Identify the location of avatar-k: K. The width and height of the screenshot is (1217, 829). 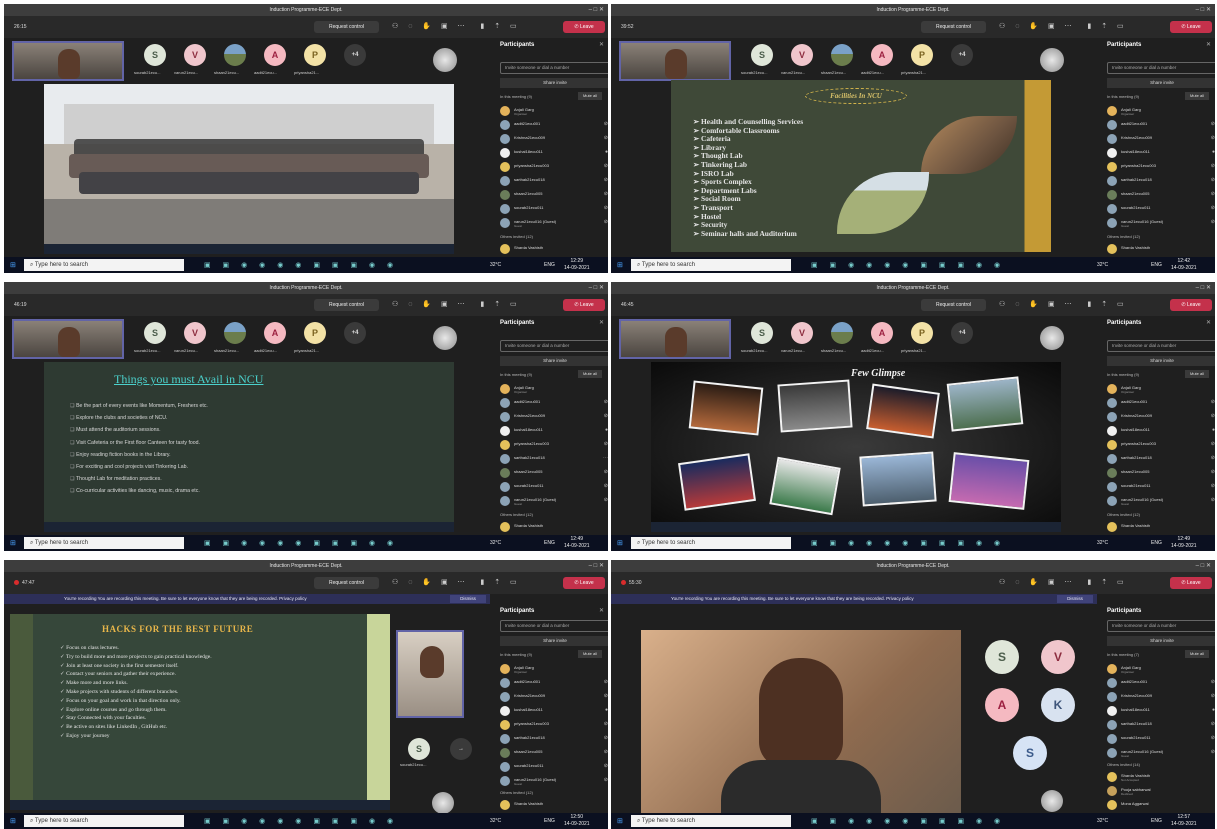
(1058, 705).